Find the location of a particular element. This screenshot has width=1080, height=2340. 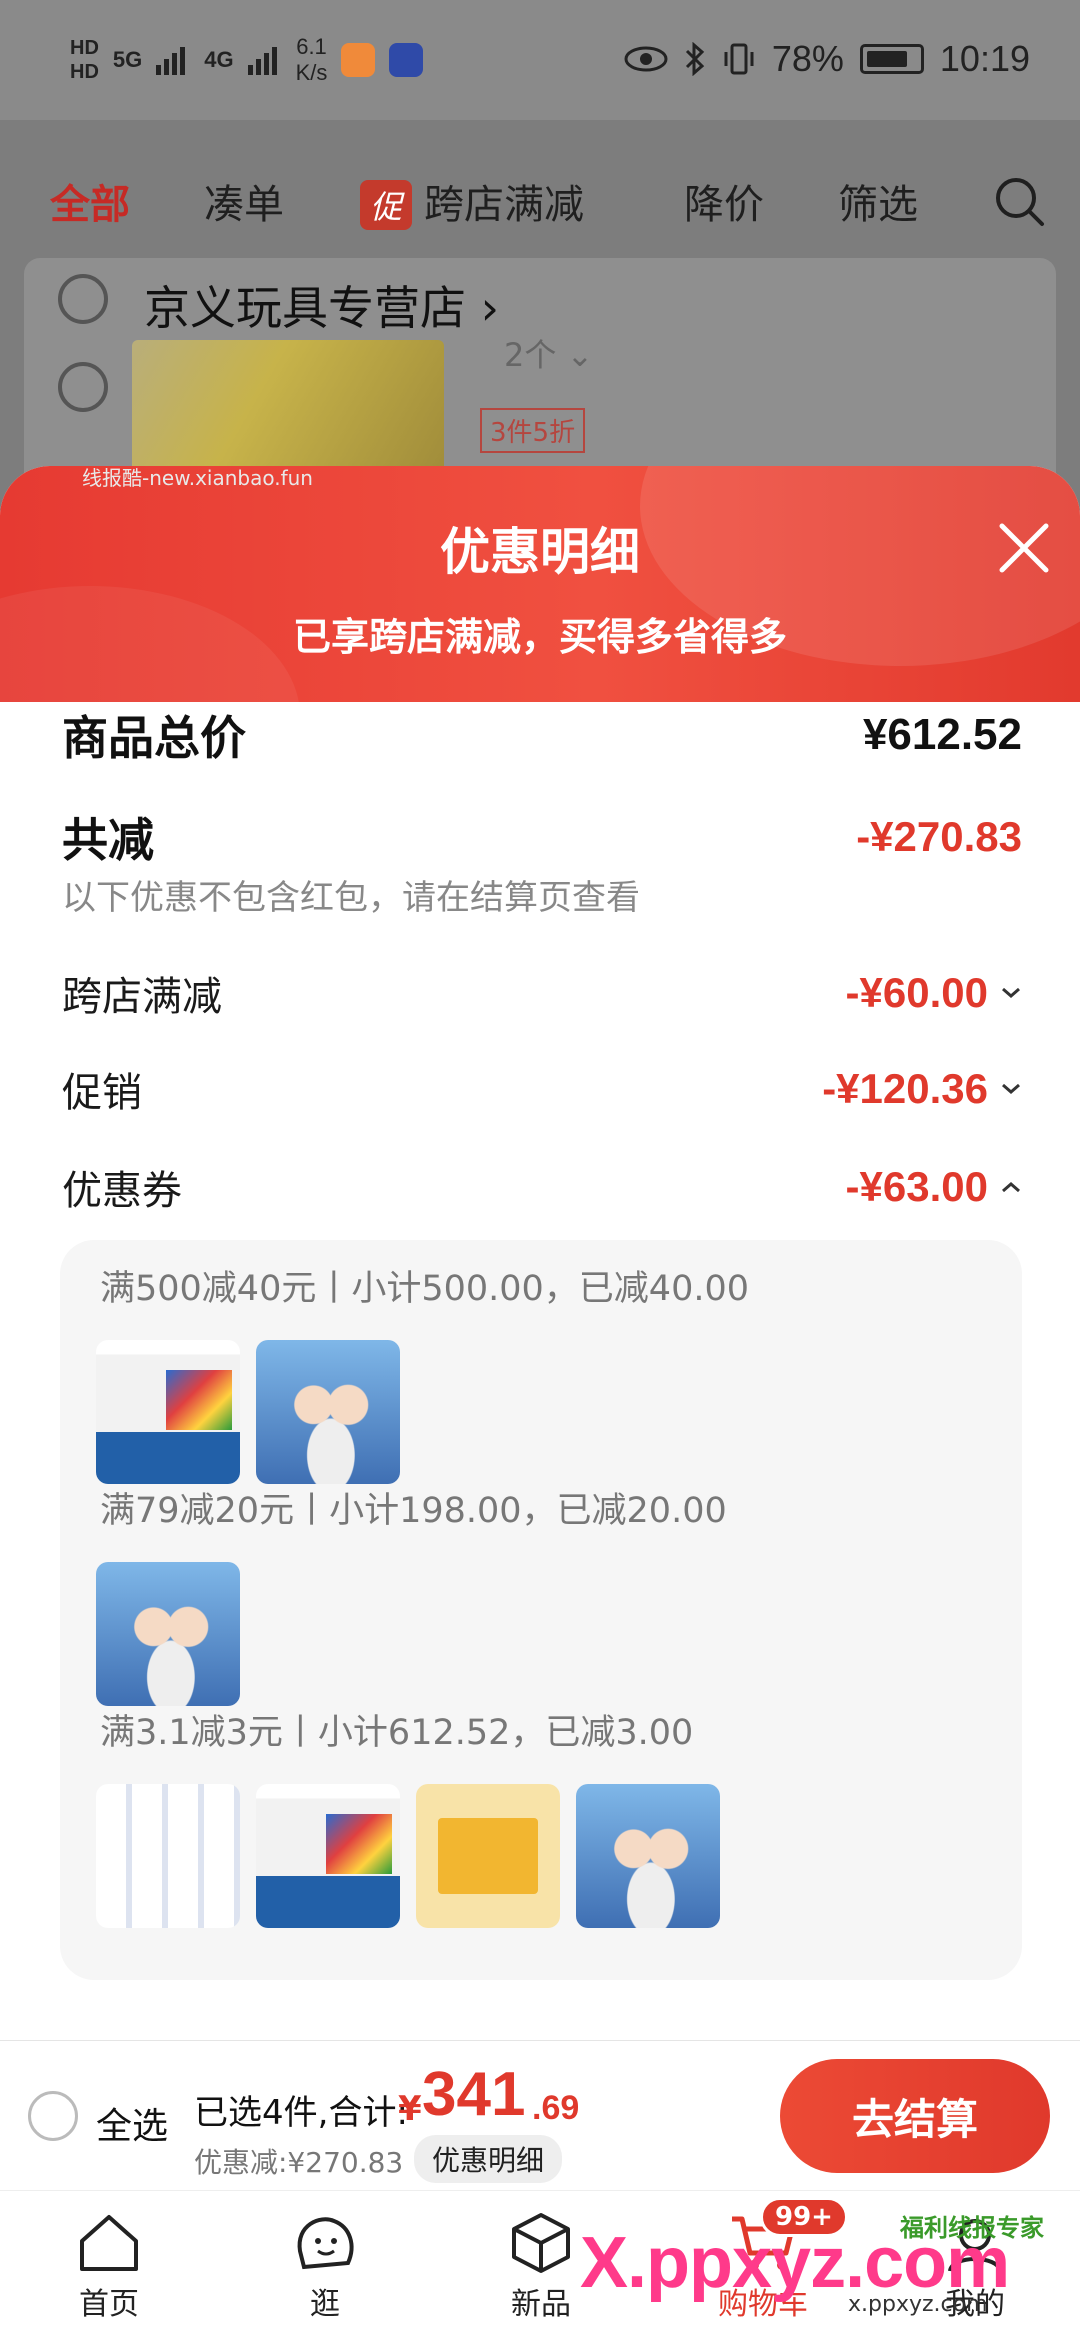

search-icon is located at coordinates (1019, 201).